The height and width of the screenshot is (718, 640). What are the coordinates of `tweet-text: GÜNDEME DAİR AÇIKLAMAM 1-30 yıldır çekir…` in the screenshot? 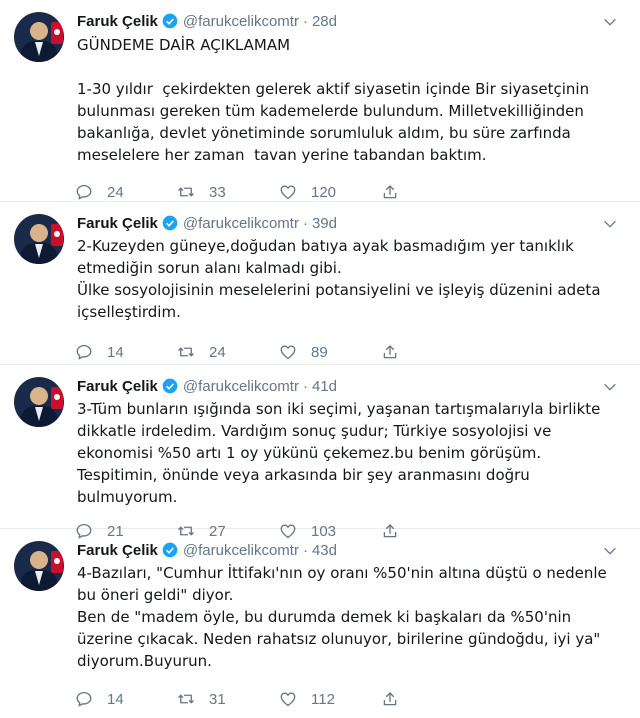 It's located at (333, 100).